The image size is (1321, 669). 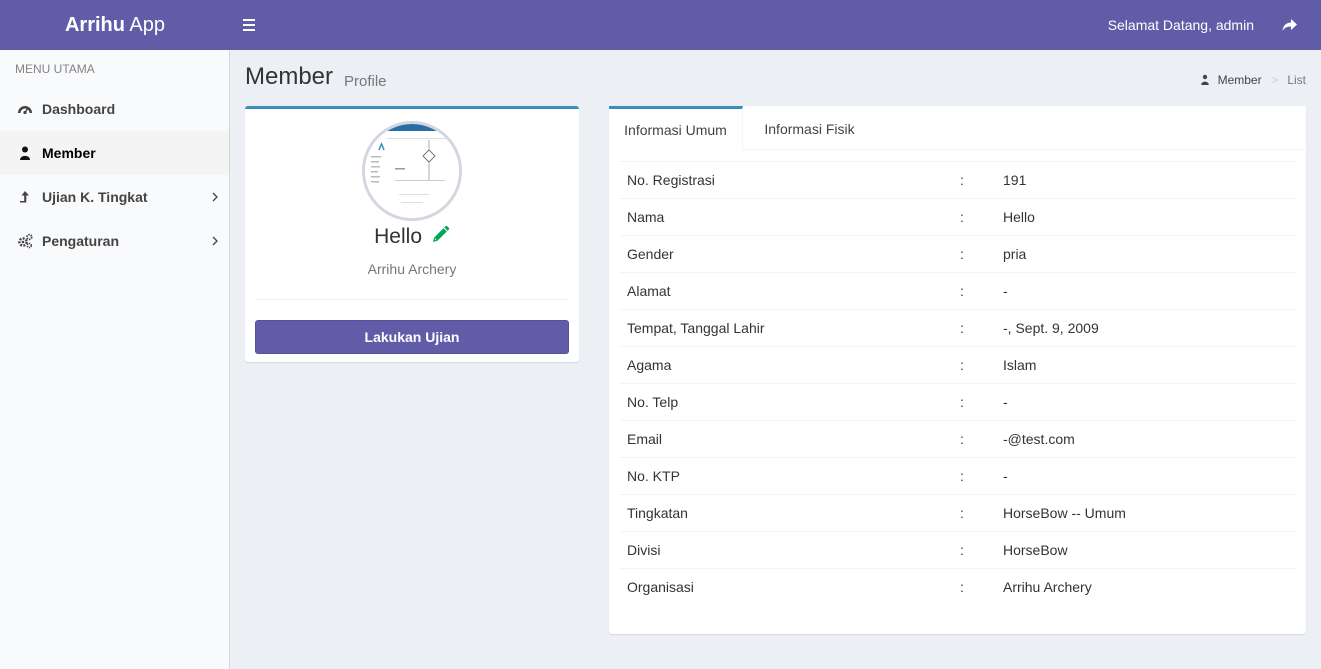 I want to click on avatar-image, so click(x=412, y=171).